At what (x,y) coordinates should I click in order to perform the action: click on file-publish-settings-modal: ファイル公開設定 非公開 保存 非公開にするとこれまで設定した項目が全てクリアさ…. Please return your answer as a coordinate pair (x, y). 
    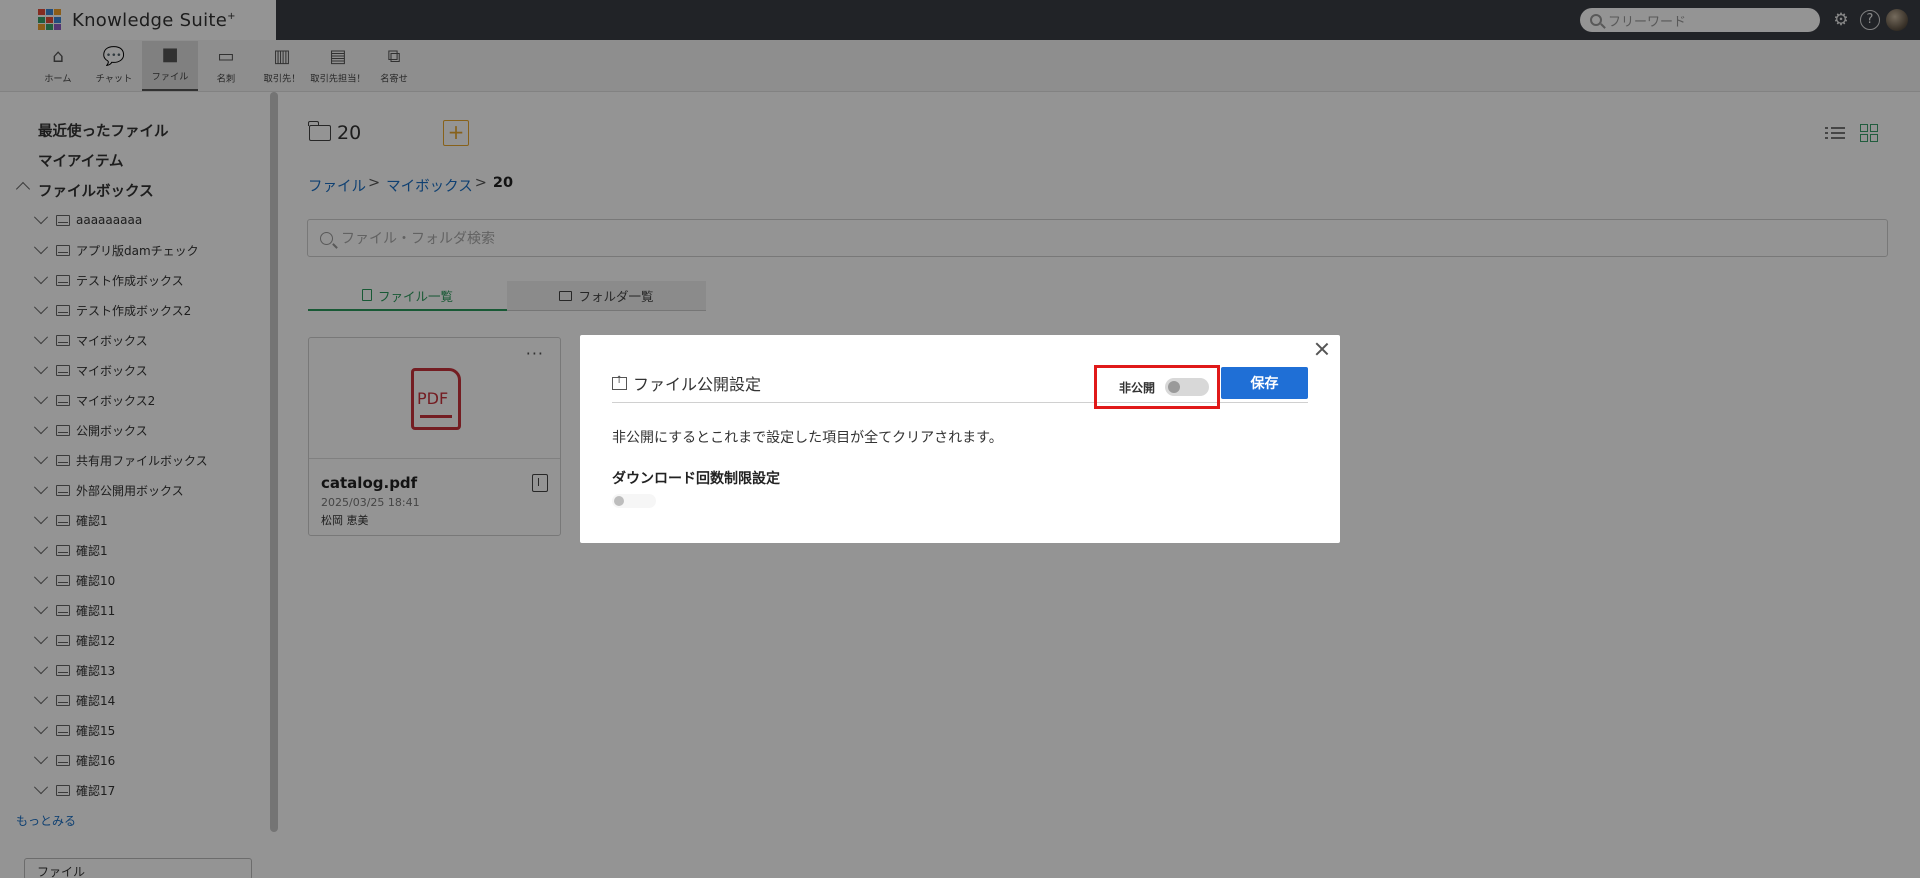
    Looking at the image, I should click on (960, 439).